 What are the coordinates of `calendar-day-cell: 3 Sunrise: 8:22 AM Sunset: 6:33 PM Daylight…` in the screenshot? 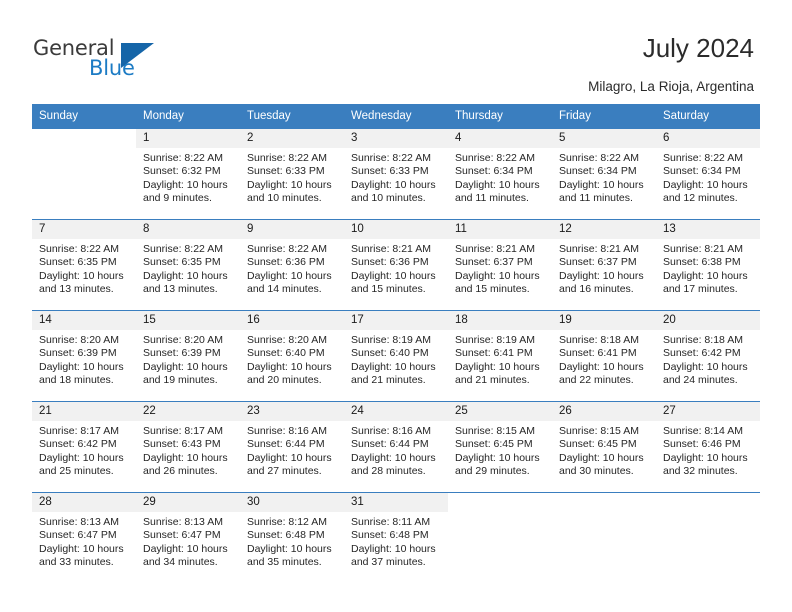 It's located at (396, 174).